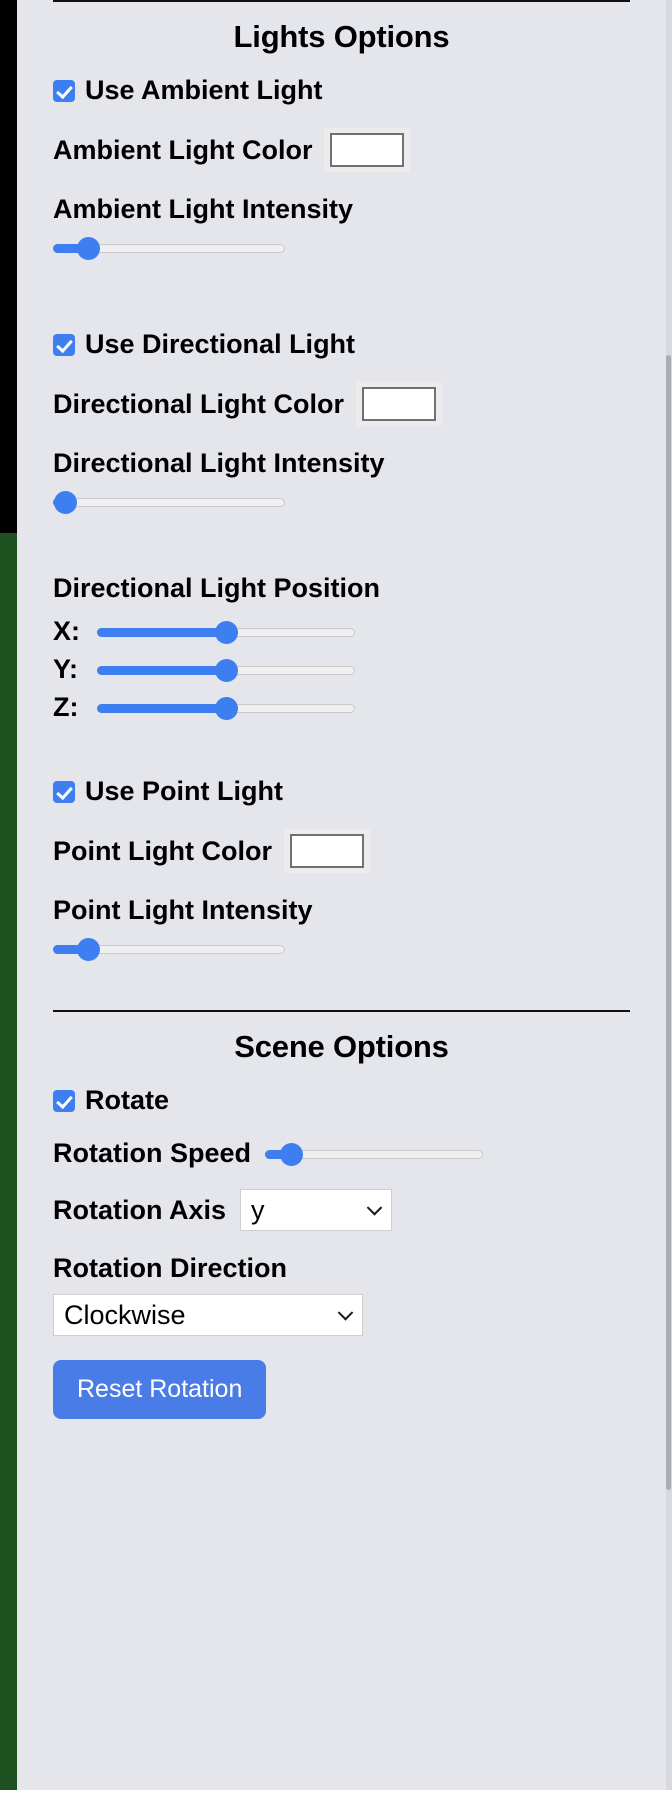  What do you see at coordinates (199, 403) in the screenshot?
I see `directional-light-color-label: Directional Light Color` at bounding box center [199, 403].